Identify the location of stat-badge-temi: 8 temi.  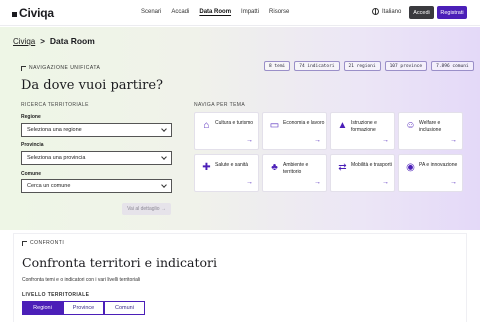
(277, 66).